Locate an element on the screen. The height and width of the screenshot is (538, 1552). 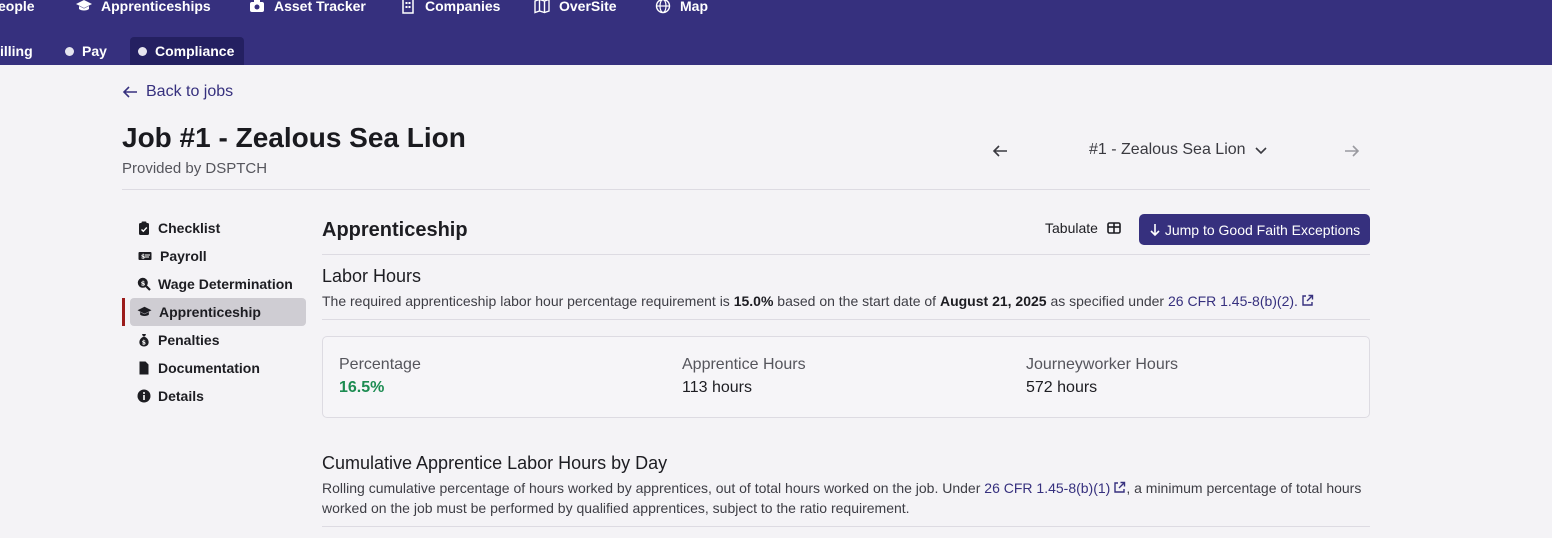
magnifier-dollar-icon: $ is located at coordinates (144, 284).